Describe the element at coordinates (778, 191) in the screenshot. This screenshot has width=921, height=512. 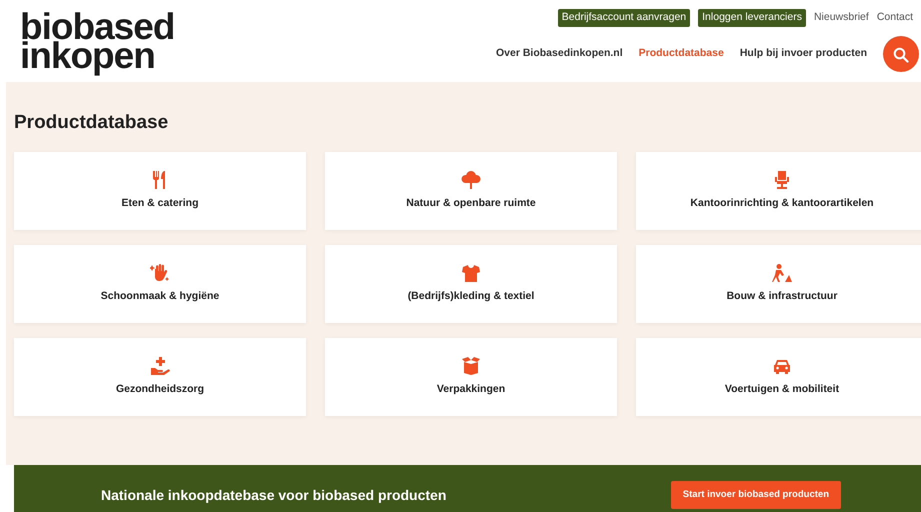
I see `category-card: Kantoorinrichting & kantoorartikelen` at that location.